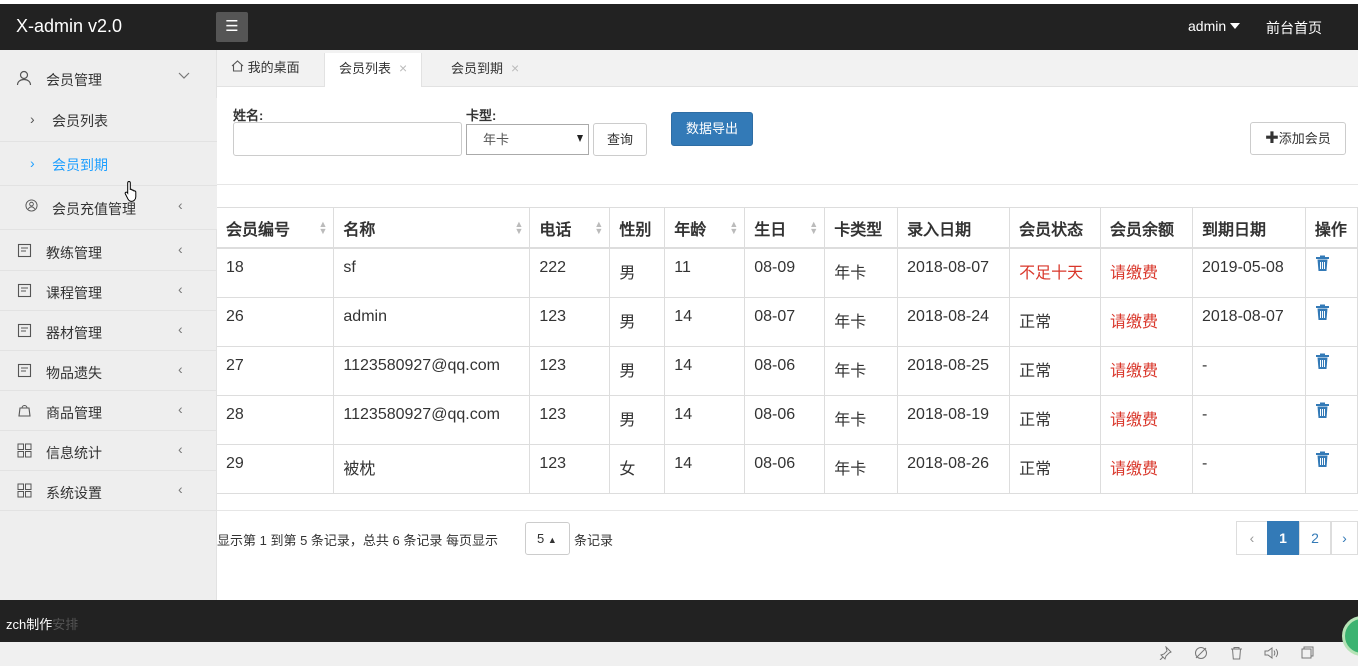  Describe the element at coordinates (527, 139) in the screenshot. I see `card-type-select: 年卡` at that location.